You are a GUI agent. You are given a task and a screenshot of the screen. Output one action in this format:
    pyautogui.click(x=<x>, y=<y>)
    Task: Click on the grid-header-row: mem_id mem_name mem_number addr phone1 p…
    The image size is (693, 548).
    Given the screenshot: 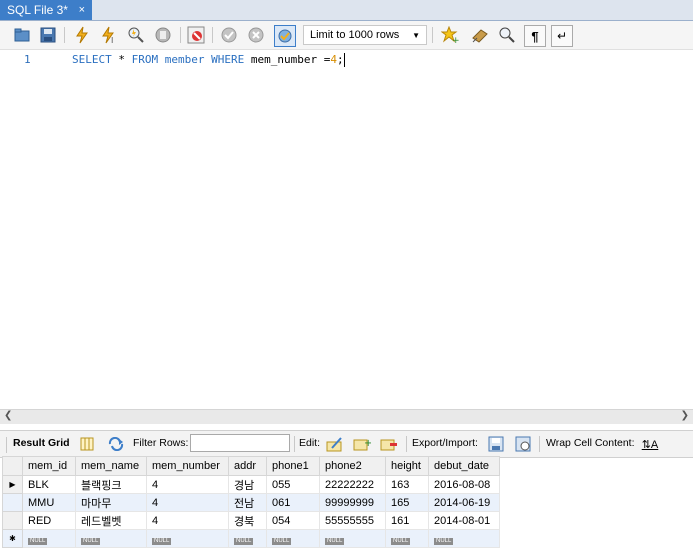 What is the action you would take?
    pyautogui.click(x=251, y=466)
    